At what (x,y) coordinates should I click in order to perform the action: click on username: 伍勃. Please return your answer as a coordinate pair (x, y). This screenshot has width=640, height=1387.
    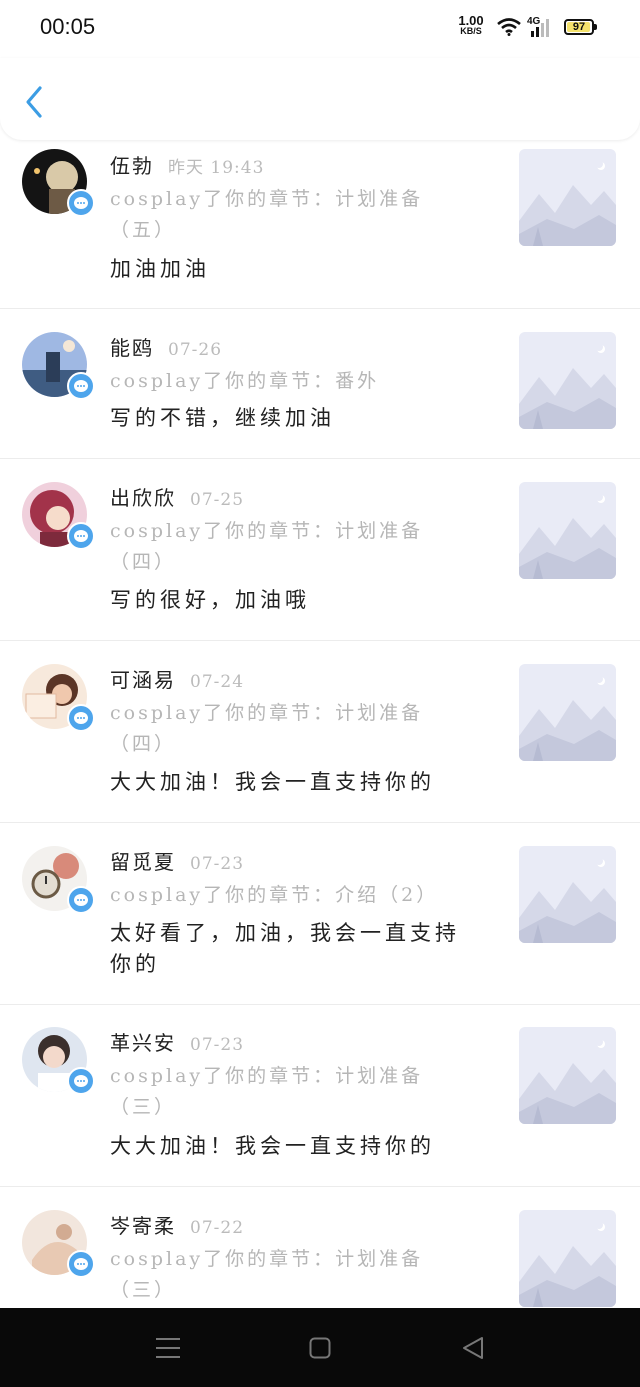
    Looking at the image, I should click on (132, 166).